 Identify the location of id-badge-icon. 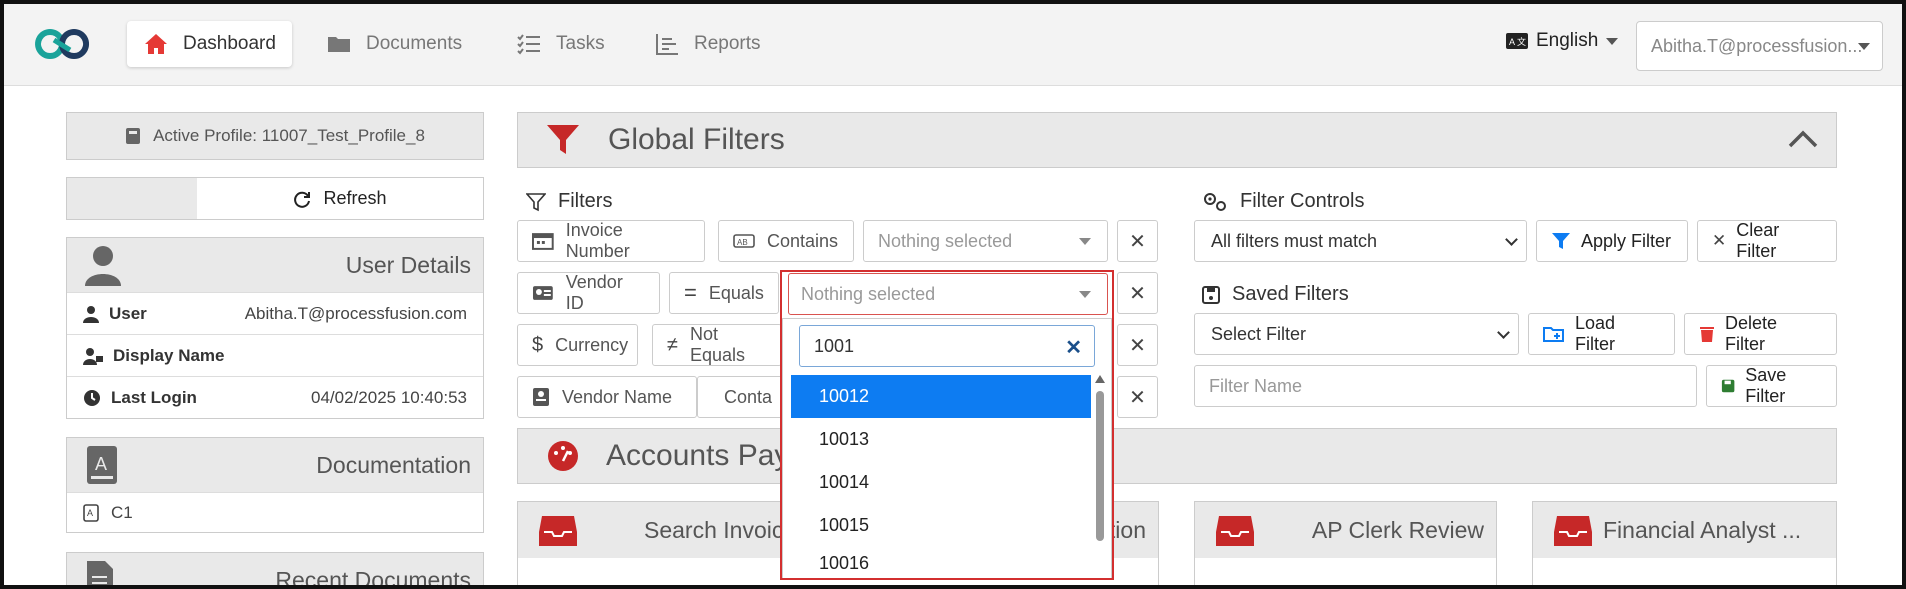
(541, 397).